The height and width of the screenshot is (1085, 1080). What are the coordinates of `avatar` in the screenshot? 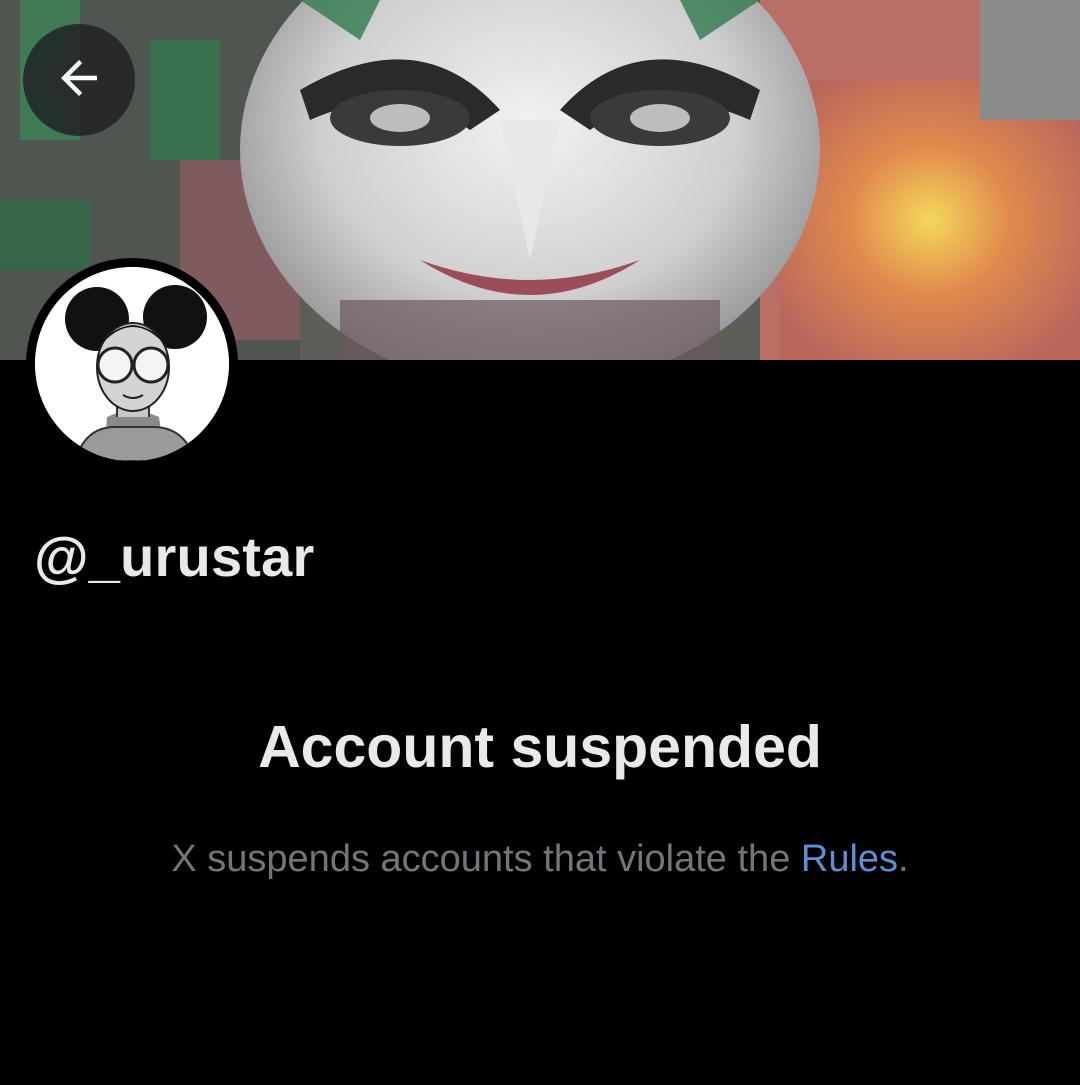 It's located at (132, 364).